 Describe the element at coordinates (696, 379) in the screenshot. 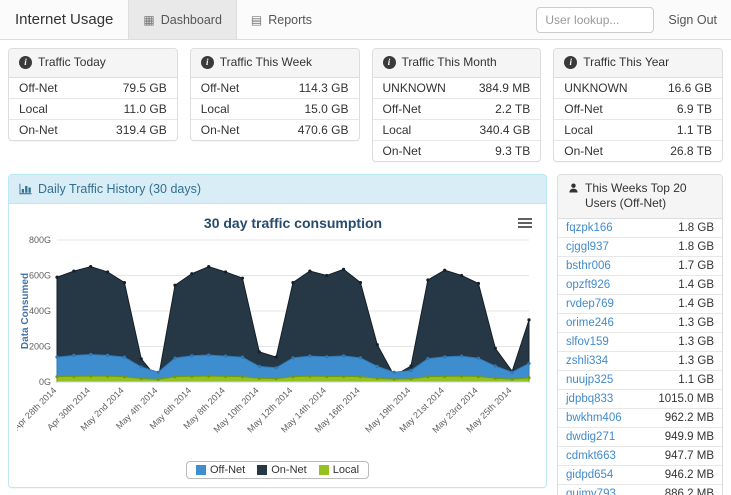

I see `user-usage-value: 1.1 GB` at that location.